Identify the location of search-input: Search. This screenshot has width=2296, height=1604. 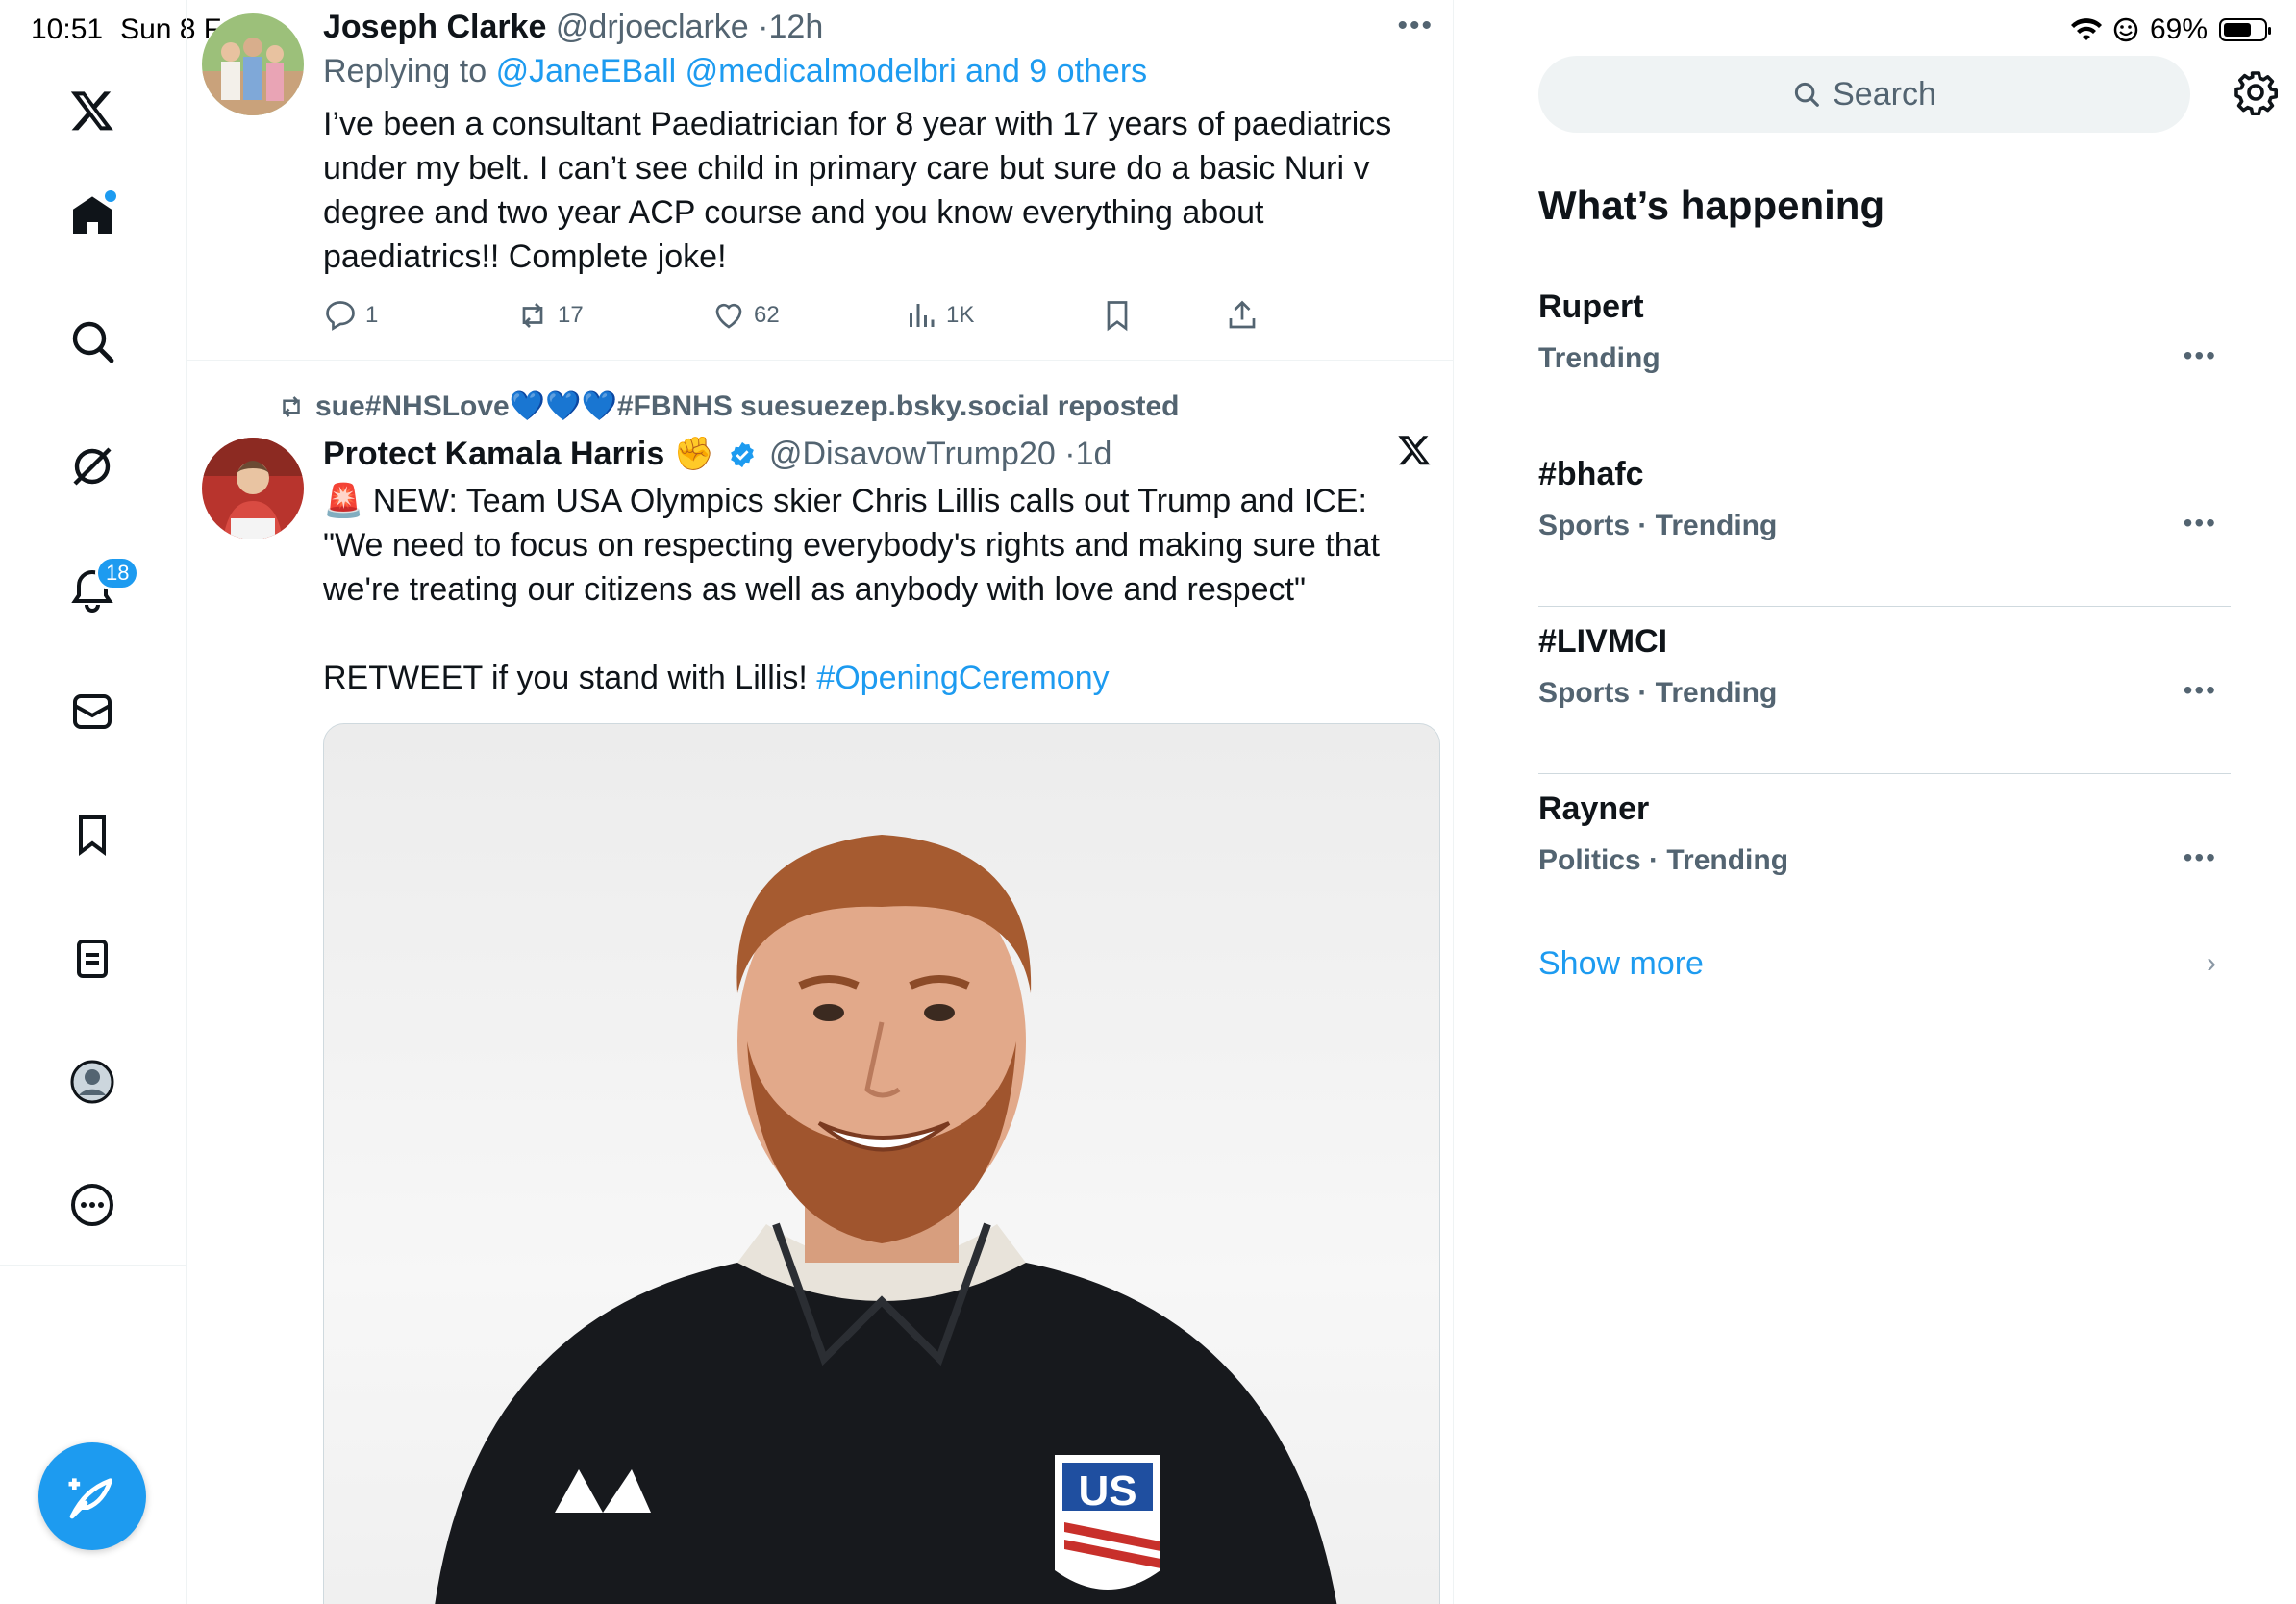
(1864, 94).